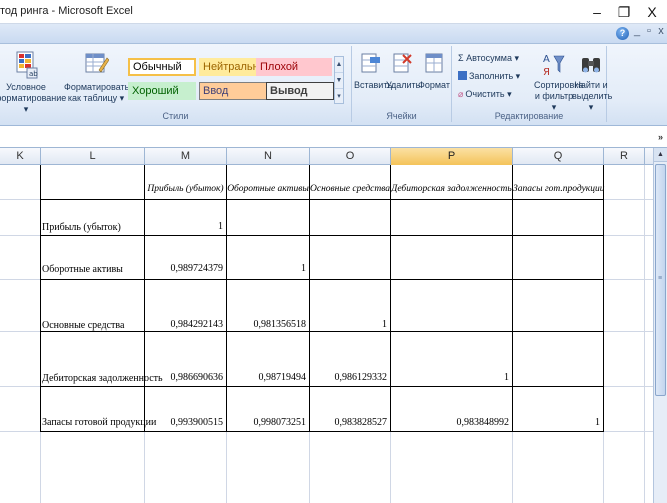 Image resolution: width=667 pixels, height=503 pixels. I want to click on header-cell-fixed-assets: Основные средства, so click(350, 189).